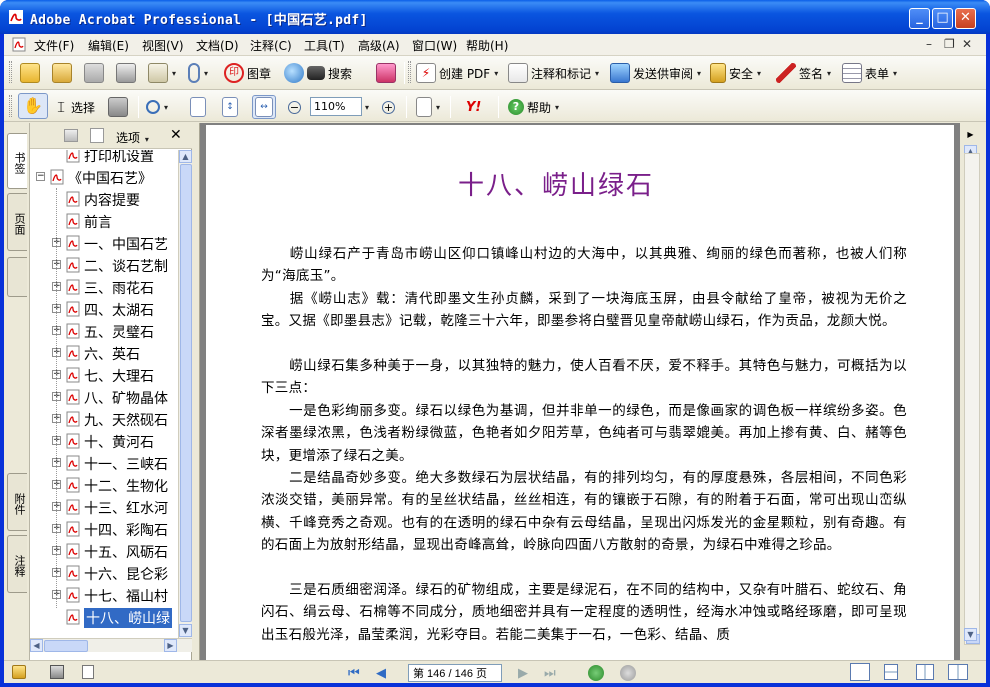 The height and width of the screenshot is (687, 990). Describe the element at coordinates (104, 573) in the screenshot. I see `bookmark-item: + 十六、昆仑彩` at that location.